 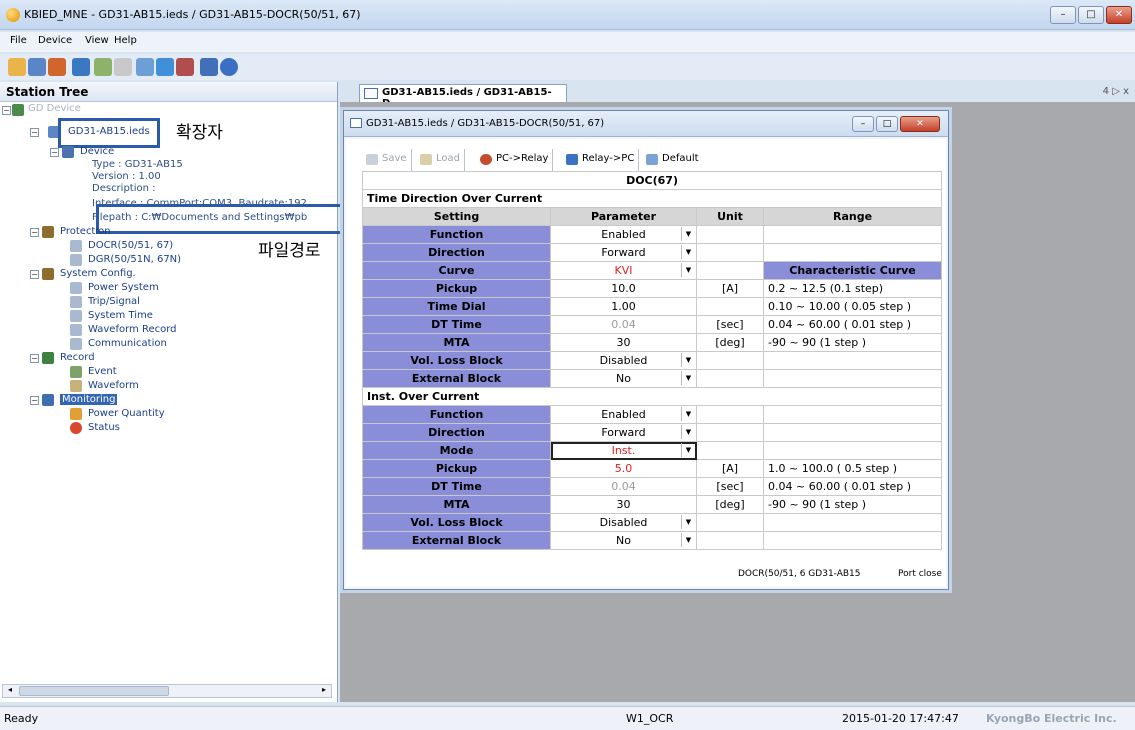 What do you see at coordinates (623, 306) in the screenshot?
I see `parameter-field: 1.00` at bounding box center [623, 306].